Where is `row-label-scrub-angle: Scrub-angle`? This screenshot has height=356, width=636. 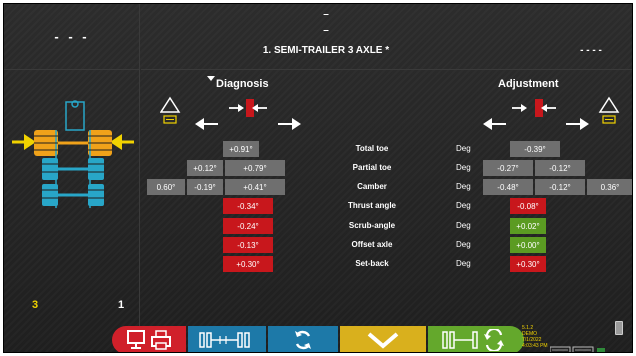
row-label-scrub-angle: Scrub-angle is located at coordinates (372, 225).